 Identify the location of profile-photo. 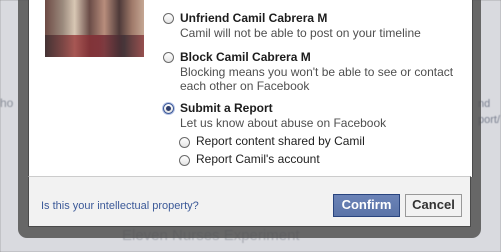
(94, 28).